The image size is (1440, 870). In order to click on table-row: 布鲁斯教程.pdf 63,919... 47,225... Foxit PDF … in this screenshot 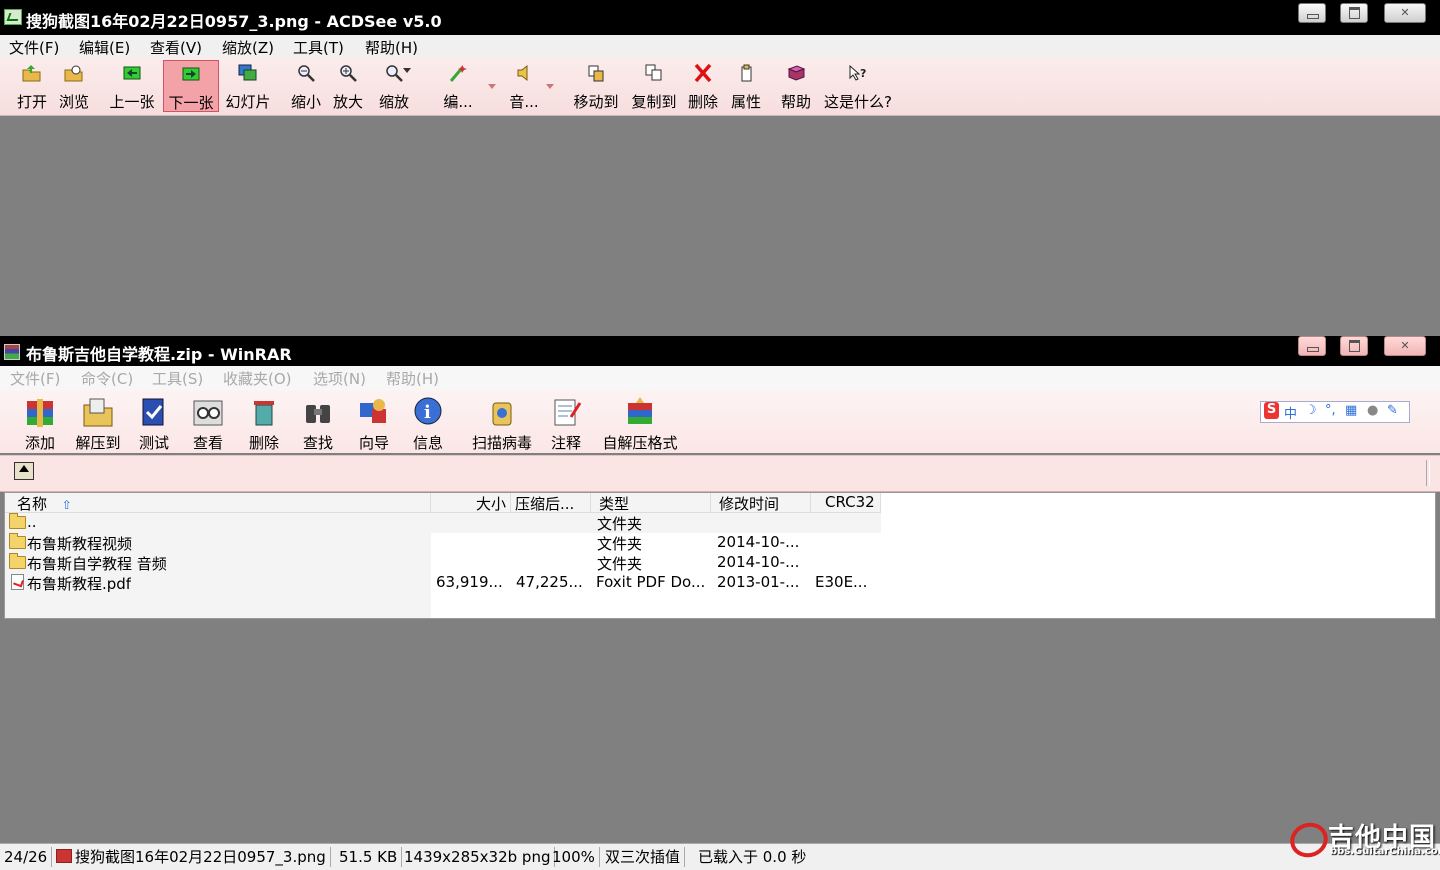, I will do `click(443, 583)`.